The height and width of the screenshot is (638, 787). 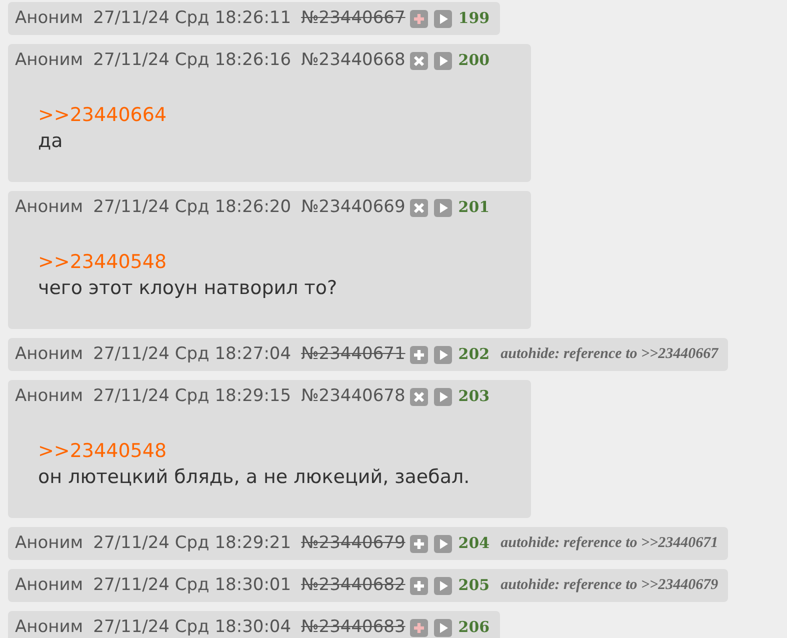 I want to click on post-text: да, so click(x=51, y=141).